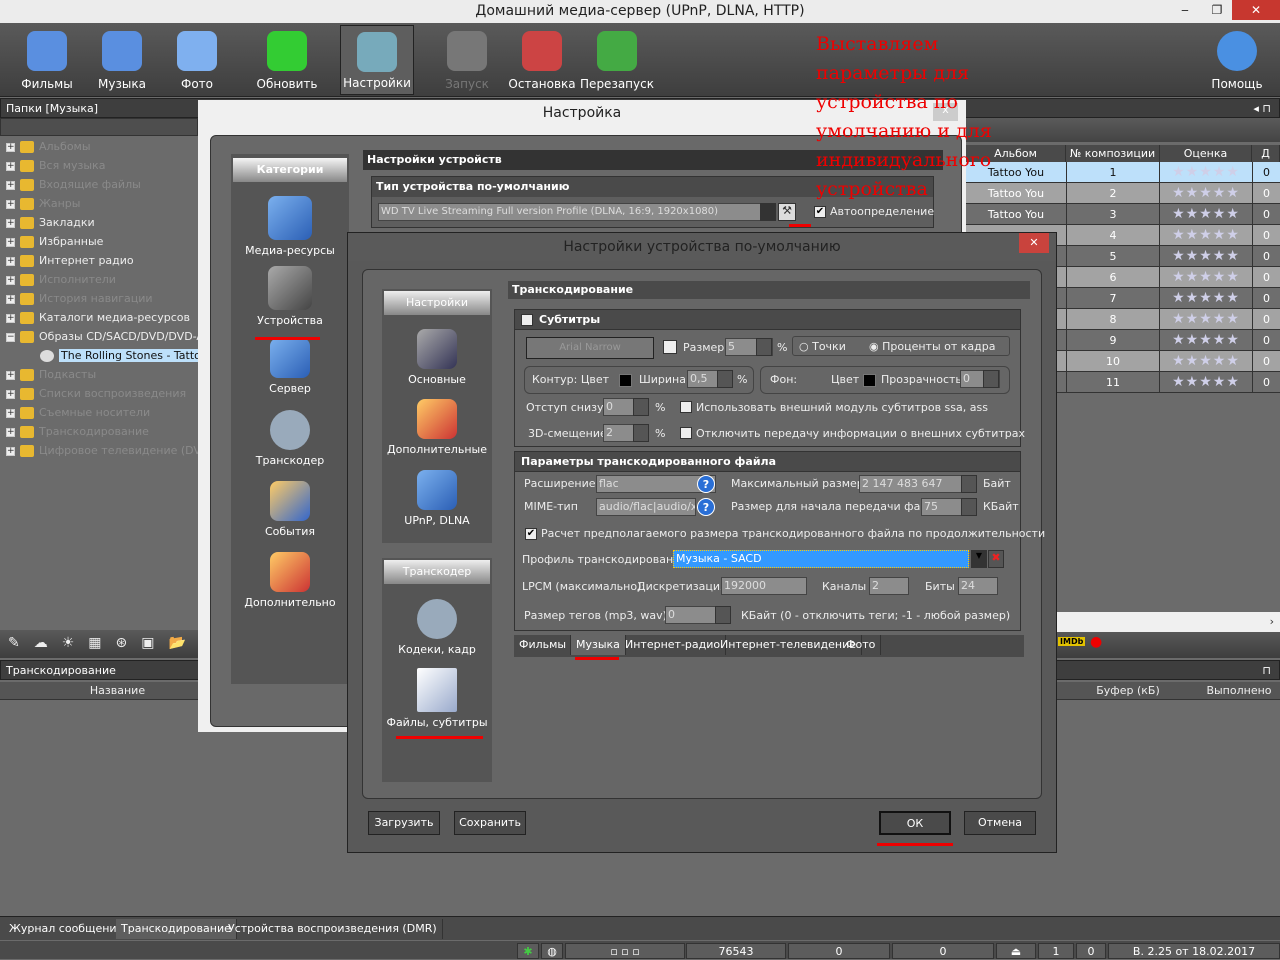 The height and width of the screenshot is (960, 1280). What do you see at coordinates (932, 346) in the screenshot?
I see `percent-frame-radio: ◉ Проценты от кадра` at bounding box center [932, 346].